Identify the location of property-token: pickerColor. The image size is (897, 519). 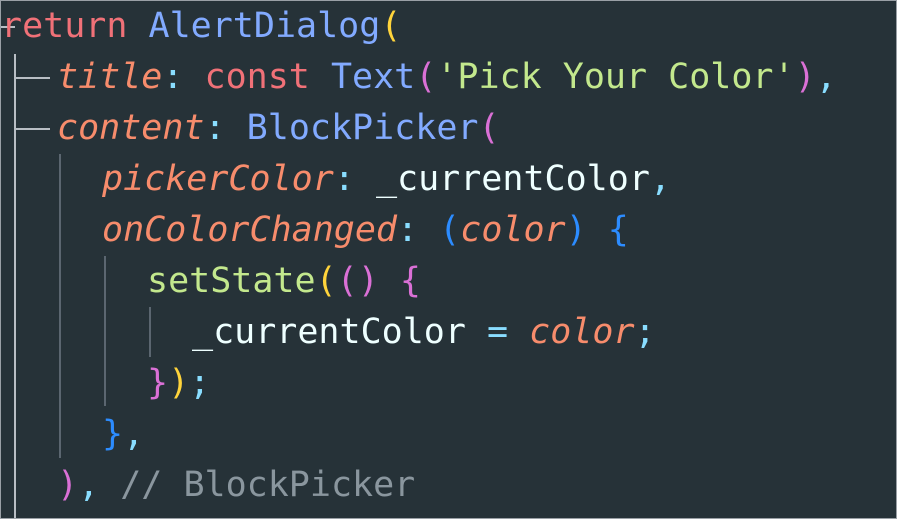
(218, 179).